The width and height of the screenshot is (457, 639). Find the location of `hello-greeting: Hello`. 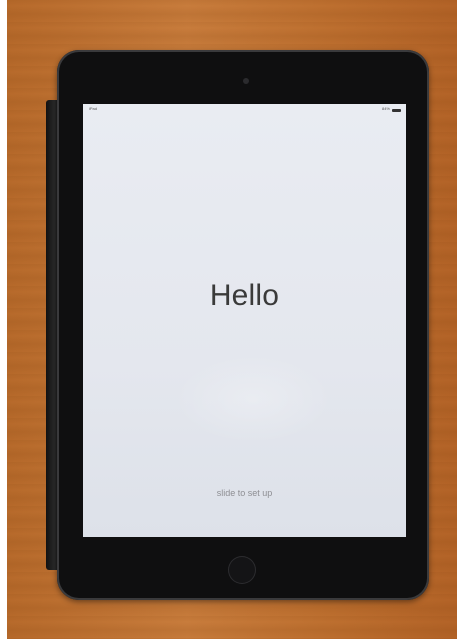

hello-greeting: Hello is located at coordinates (244, 295).